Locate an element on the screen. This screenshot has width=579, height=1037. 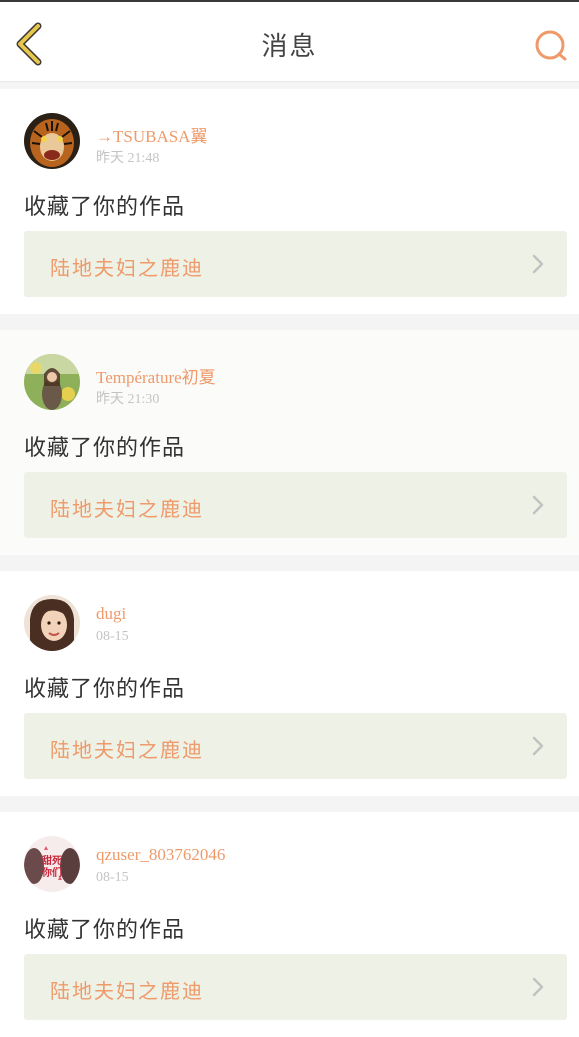
search-icon is located at coordinates (551, 45).